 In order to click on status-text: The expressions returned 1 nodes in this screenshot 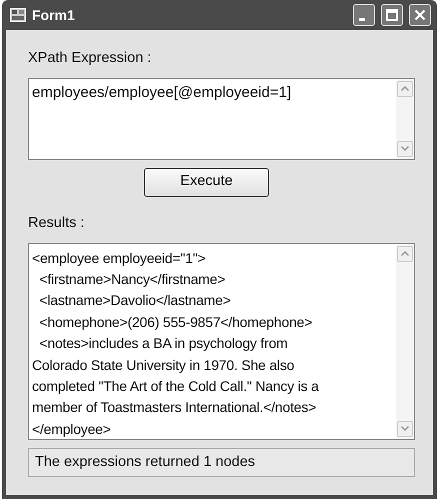, I will do `click(221, 463)`.